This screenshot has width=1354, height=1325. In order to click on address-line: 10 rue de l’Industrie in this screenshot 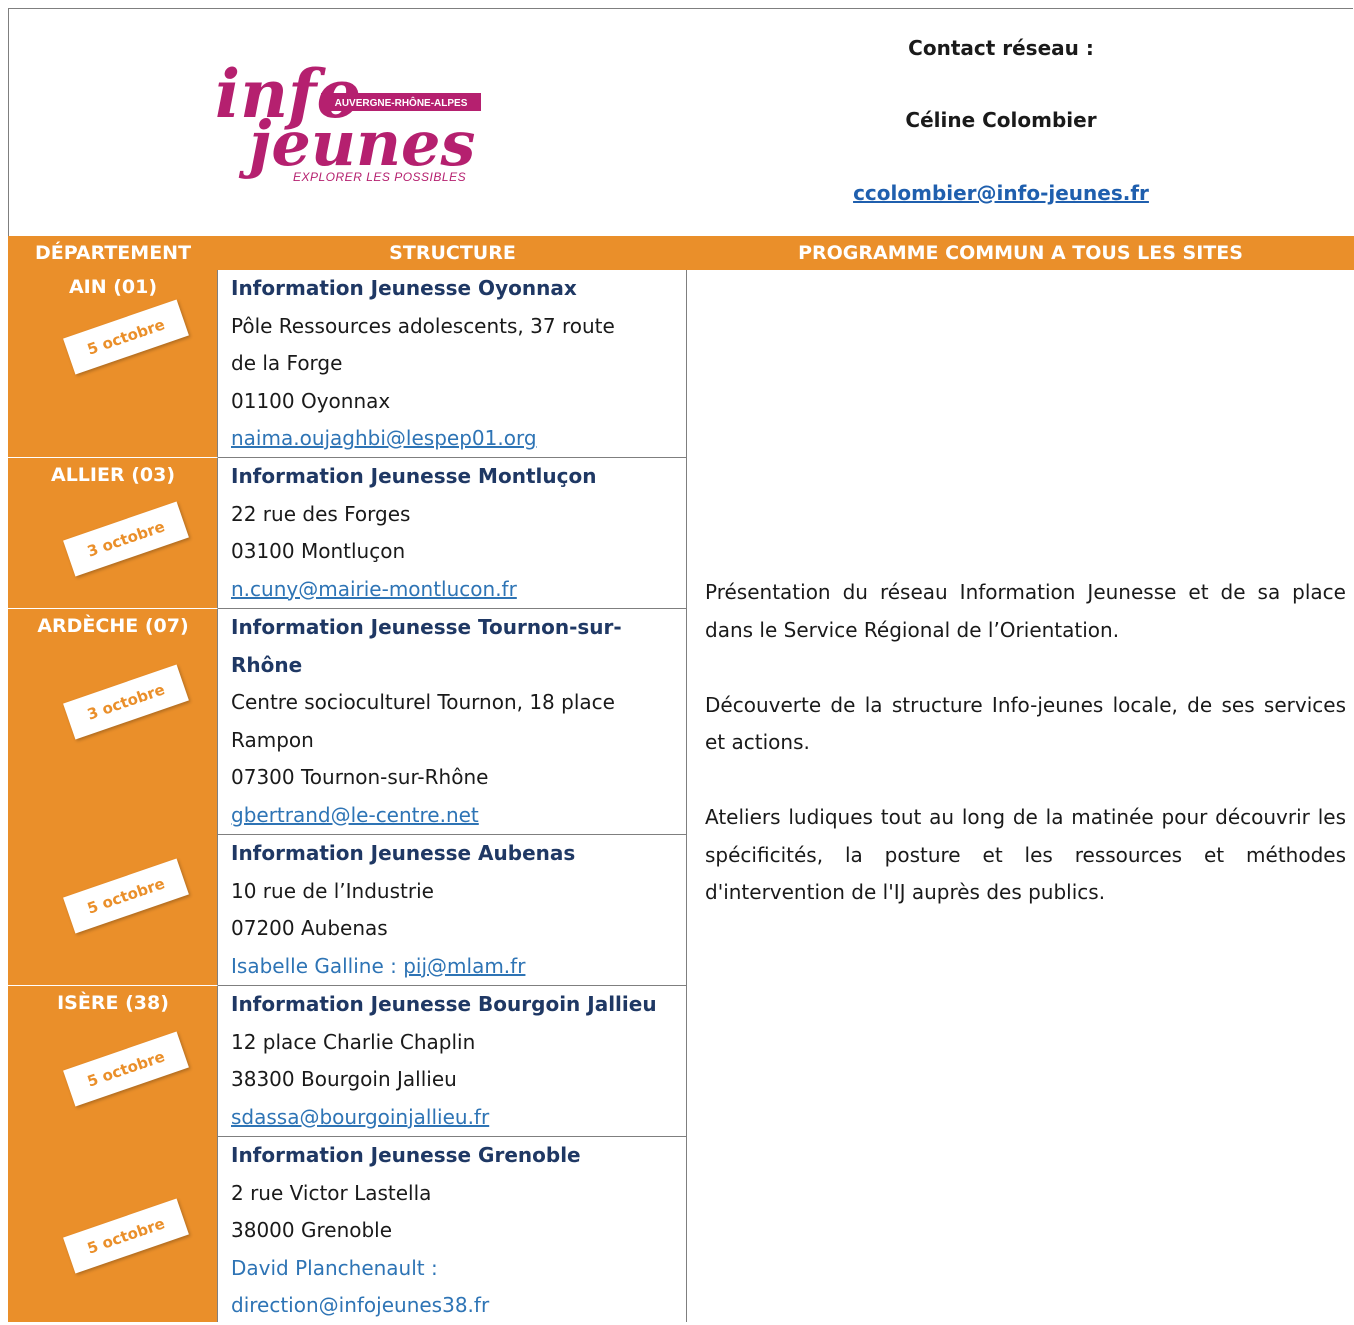, I will do `click(332, 890)`.